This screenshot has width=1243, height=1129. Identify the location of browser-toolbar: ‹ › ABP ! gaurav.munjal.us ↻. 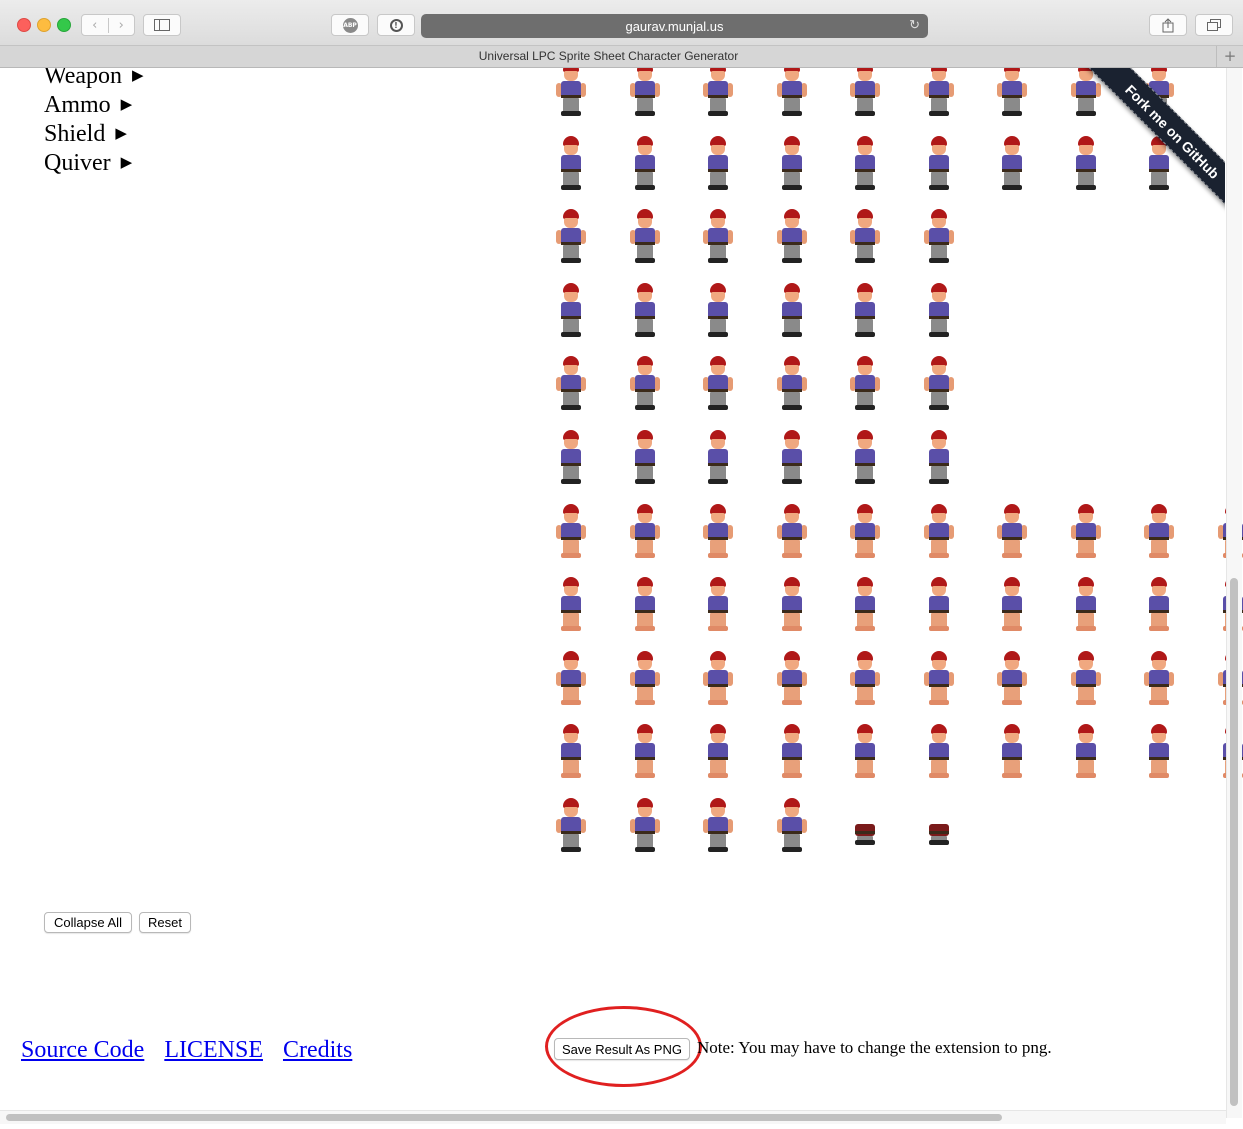
(621, 22).